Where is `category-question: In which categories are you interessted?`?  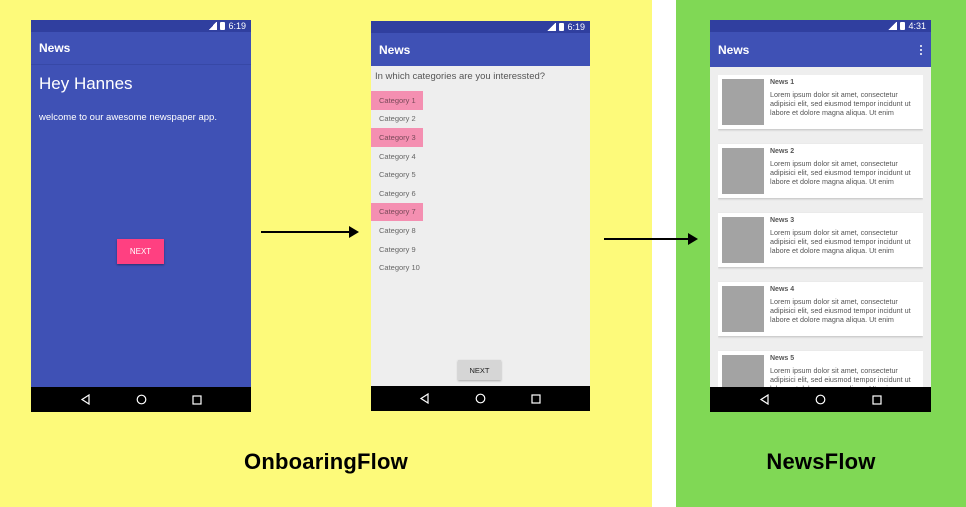
category-question: In which categories are you interessted? is located at coordinates (460, 76).